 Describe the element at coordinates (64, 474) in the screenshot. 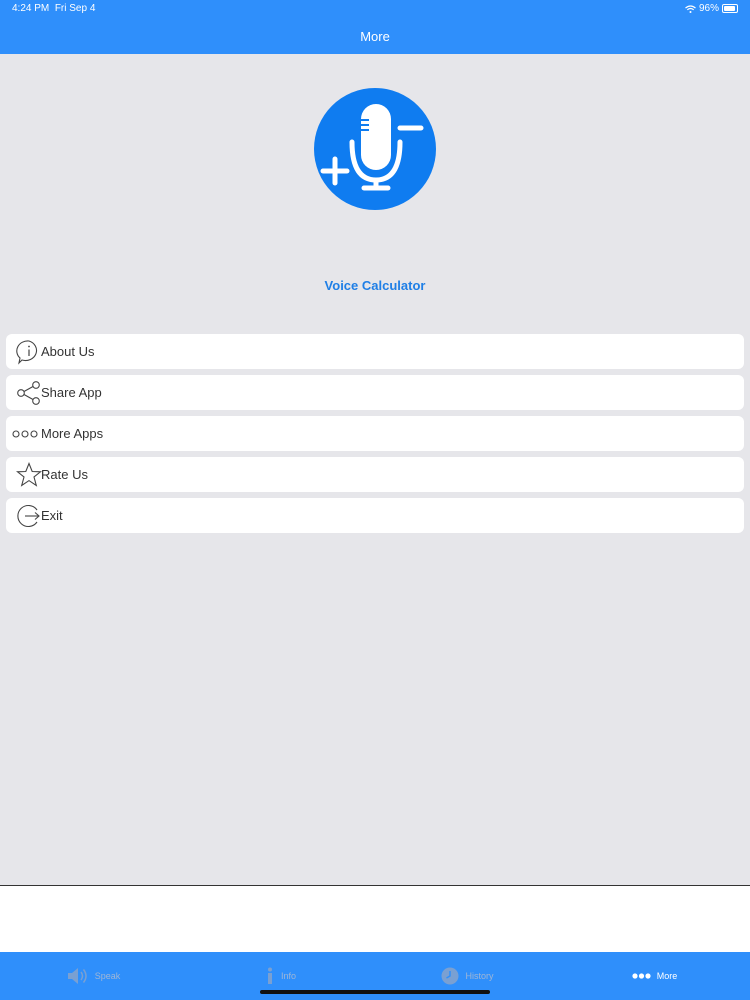

I see `menu-label: Rate Us` at that location.